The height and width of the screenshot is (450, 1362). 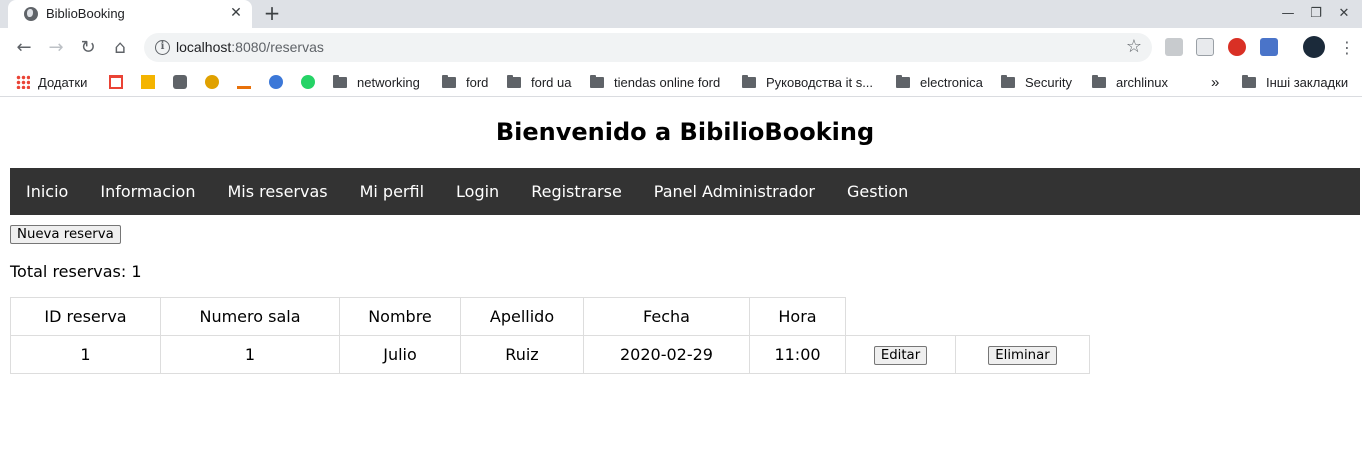 What do you see at coordinates (939, 82) in the screenshot?
I see `bookmark-folder: electronica` at bounding box center [939, 82].